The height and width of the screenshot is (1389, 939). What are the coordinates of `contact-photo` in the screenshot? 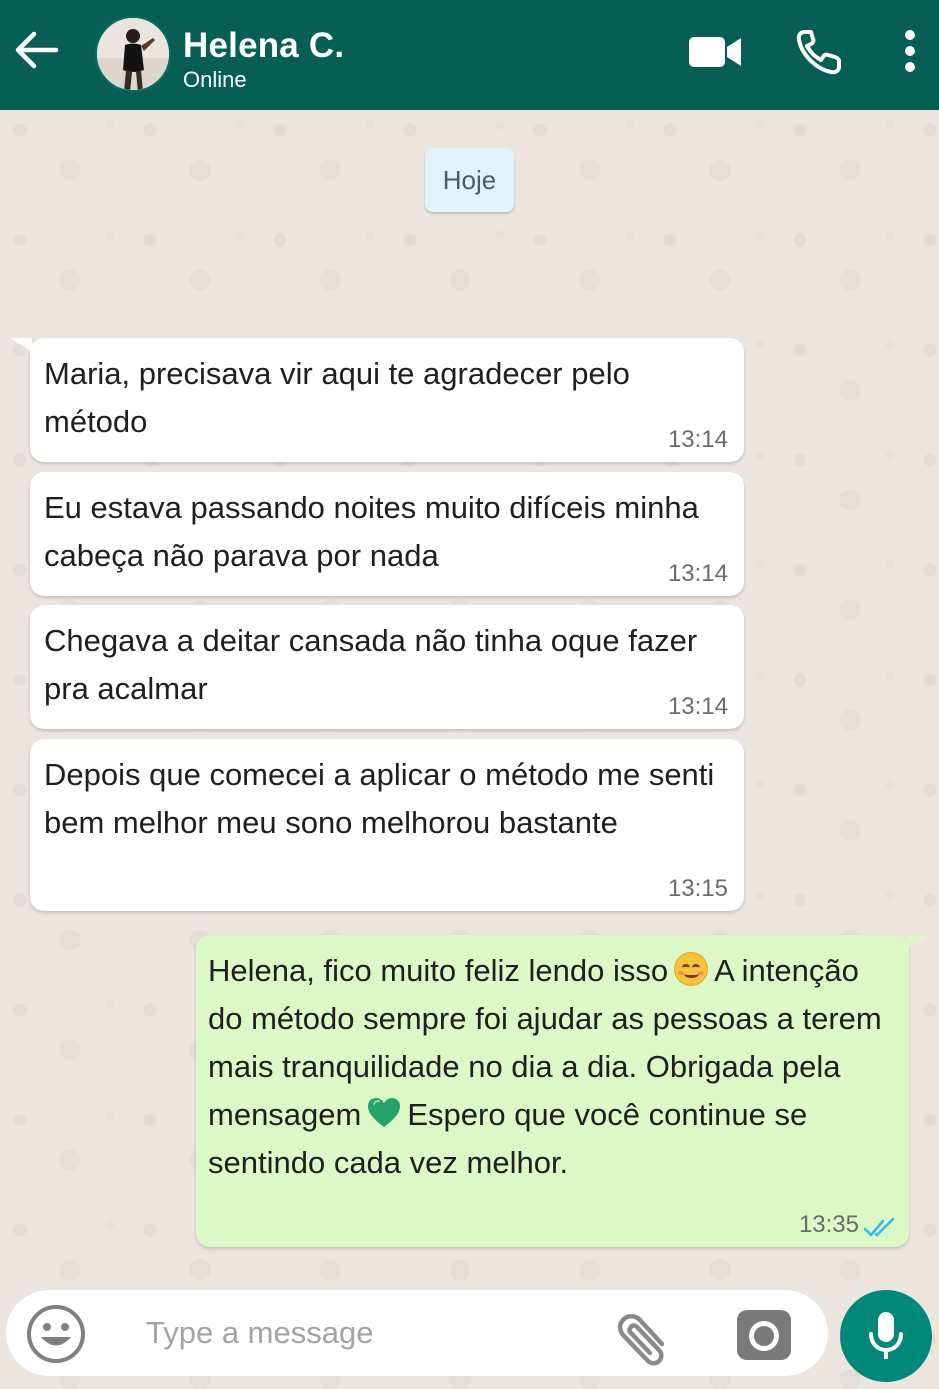 It's located at (133, 54).